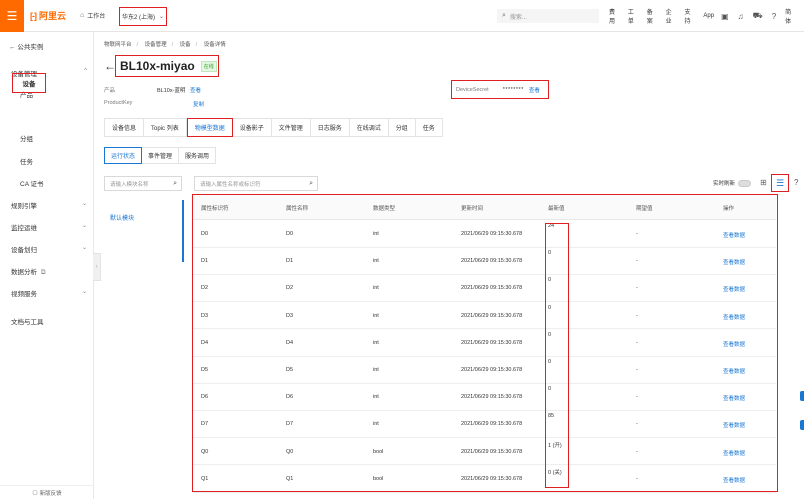 The image size is (804, 499). I want to click on tab-device-info: 设备信息, so click(124, 127).